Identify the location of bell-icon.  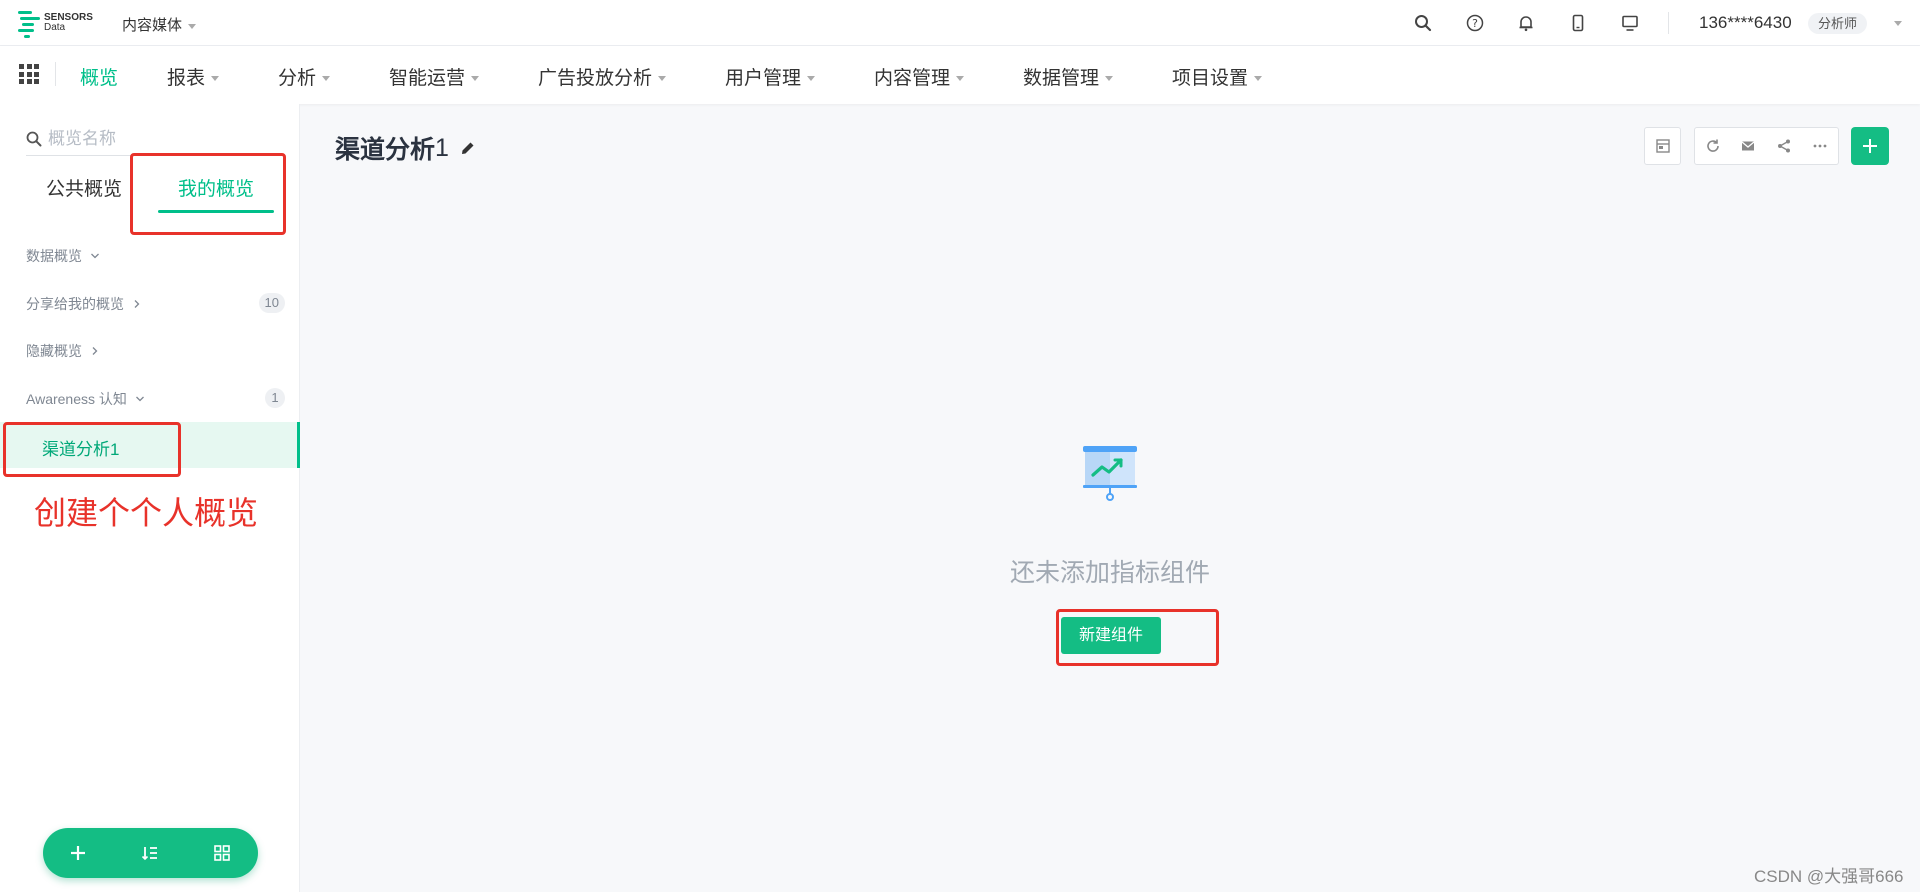
(1526, 23).